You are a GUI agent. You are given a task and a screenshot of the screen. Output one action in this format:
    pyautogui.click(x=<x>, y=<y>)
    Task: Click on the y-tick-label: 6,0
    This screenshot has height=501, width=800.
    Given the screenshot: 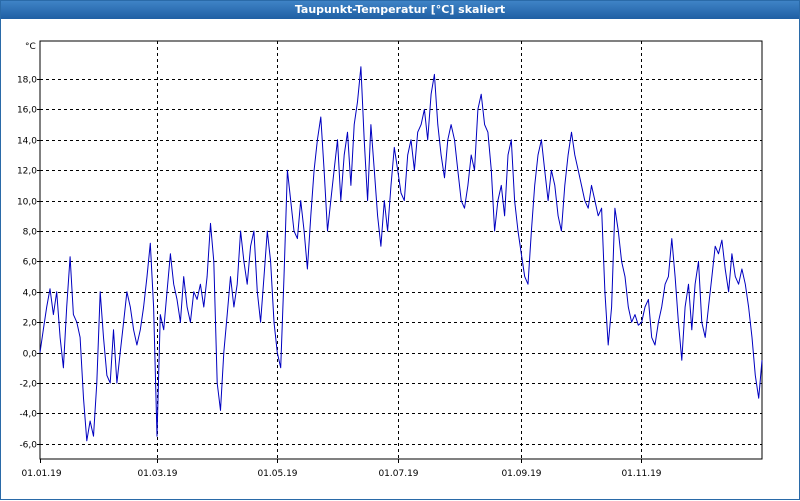 What is the action you would take?
    pyautogui.click(x=30, y=263)
    